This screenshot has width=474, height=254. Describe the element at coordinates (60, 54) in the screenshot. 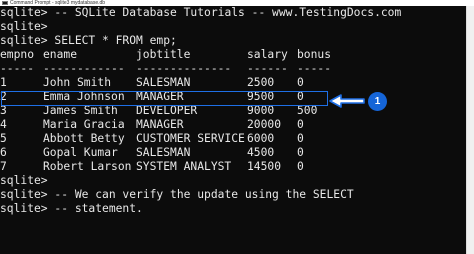

I see `table-cell: ename` at that location.